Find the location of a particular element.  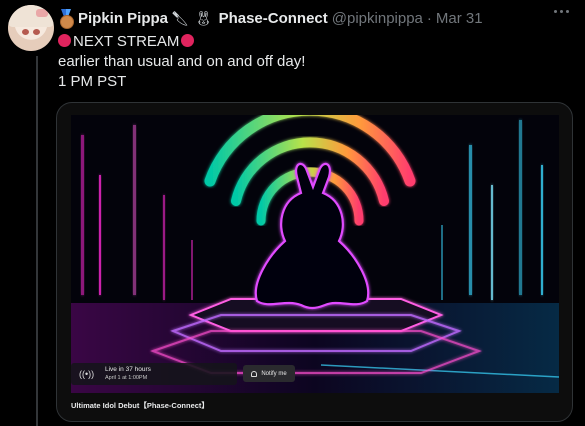

more-horizontal-icon is located at coordinates (561, 11).